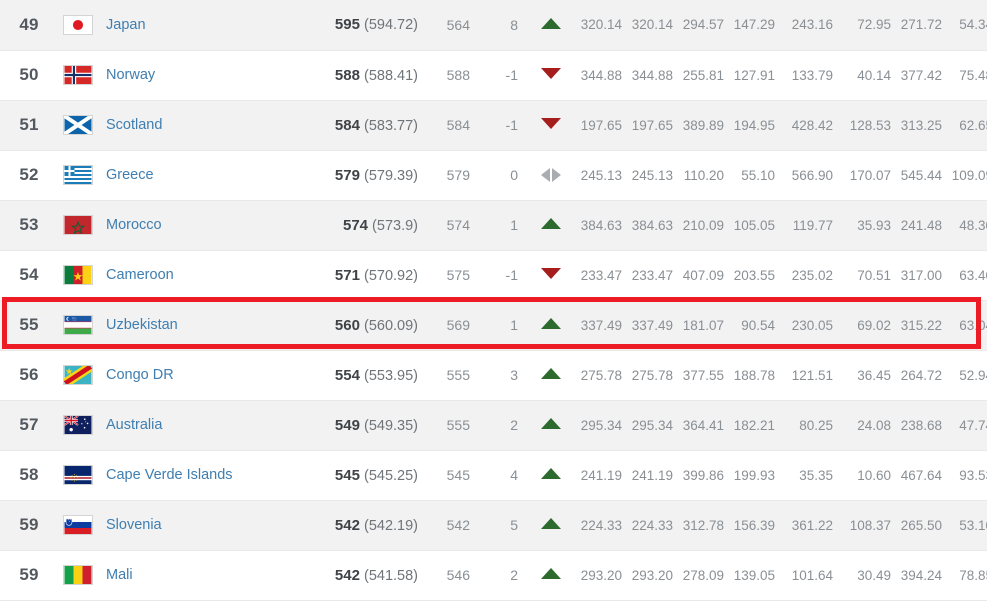 Image resolution: width=987 pixels, height=601 pixels. What do you see at coordinates (921, 575) in the screenshot?
I see `metric-value-7: 394.24` at bounding box center [921, 575].